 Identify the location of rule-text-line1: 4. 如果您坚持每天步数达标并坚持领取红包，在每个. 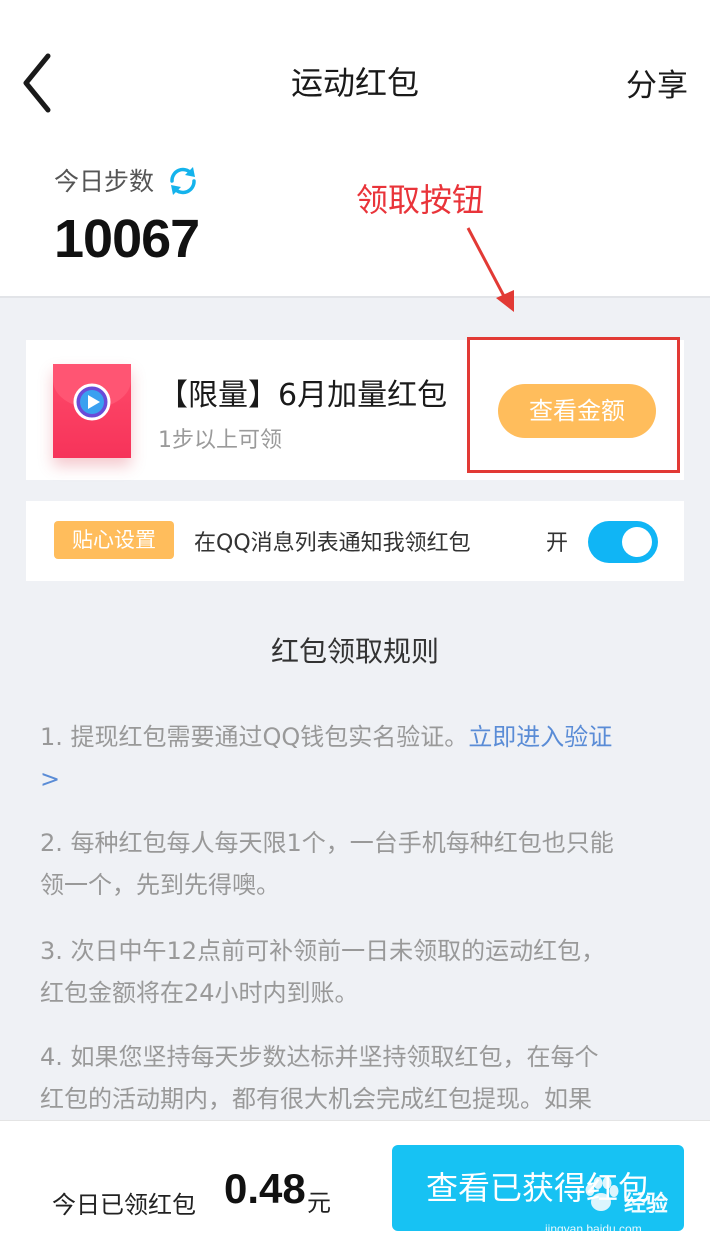
(319, 1057).